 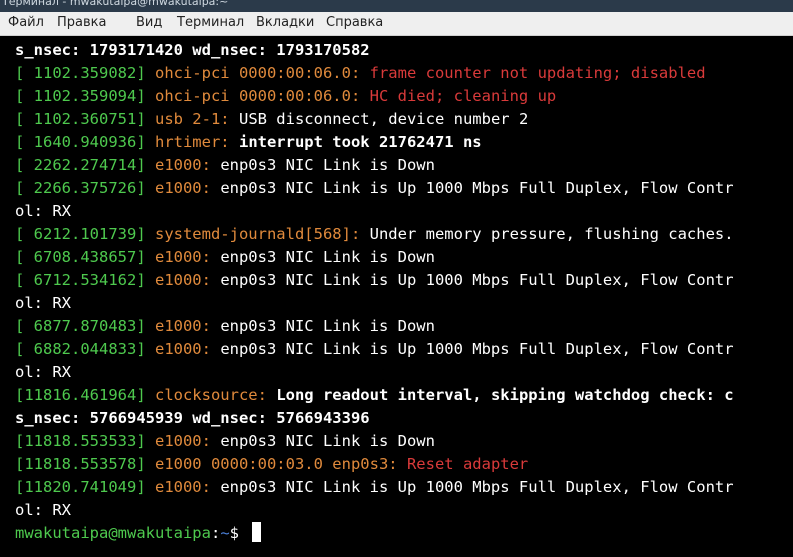 I want to click on terminal-line: s_nsec: 1793171420 wd_nsec: 1793170582, so click(x=192, y=50).